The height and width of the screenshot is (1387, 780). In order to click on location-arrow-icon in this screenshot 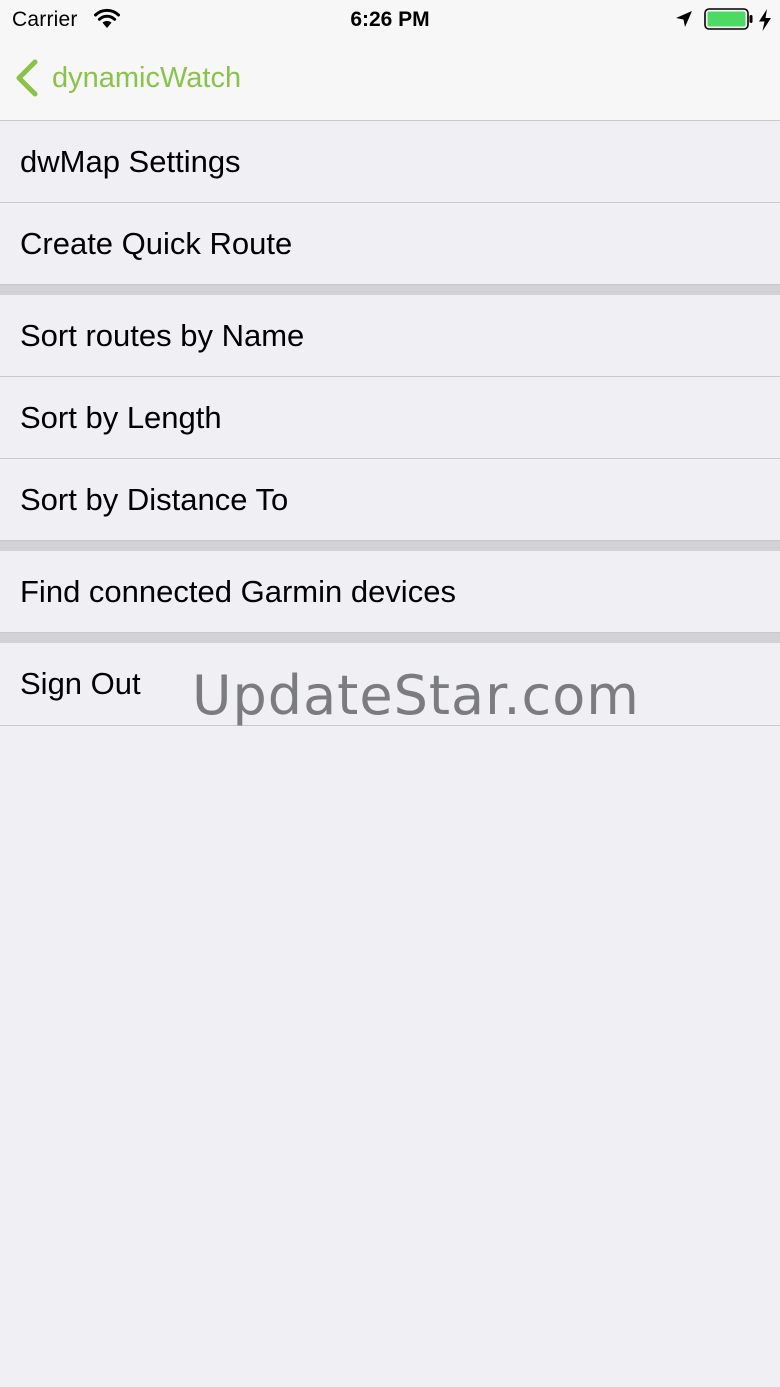, I will do `click(684, 19)`.